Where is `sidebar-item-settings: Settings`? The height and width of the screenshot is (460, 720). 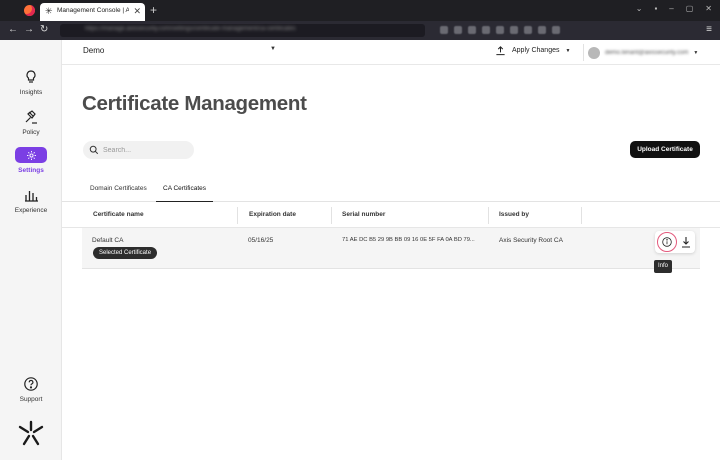 sidebar-item-settings: Settings is located at coordinates (31, 160).